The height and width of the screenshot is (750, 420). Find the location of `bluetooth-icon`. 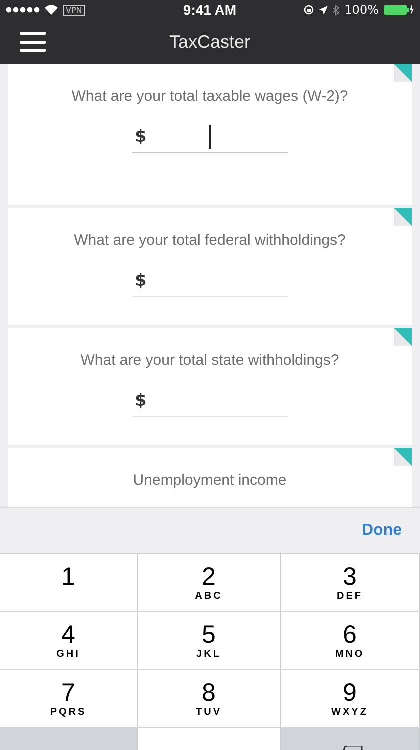

bluetooth-icon is located at coordinates (336, 10).